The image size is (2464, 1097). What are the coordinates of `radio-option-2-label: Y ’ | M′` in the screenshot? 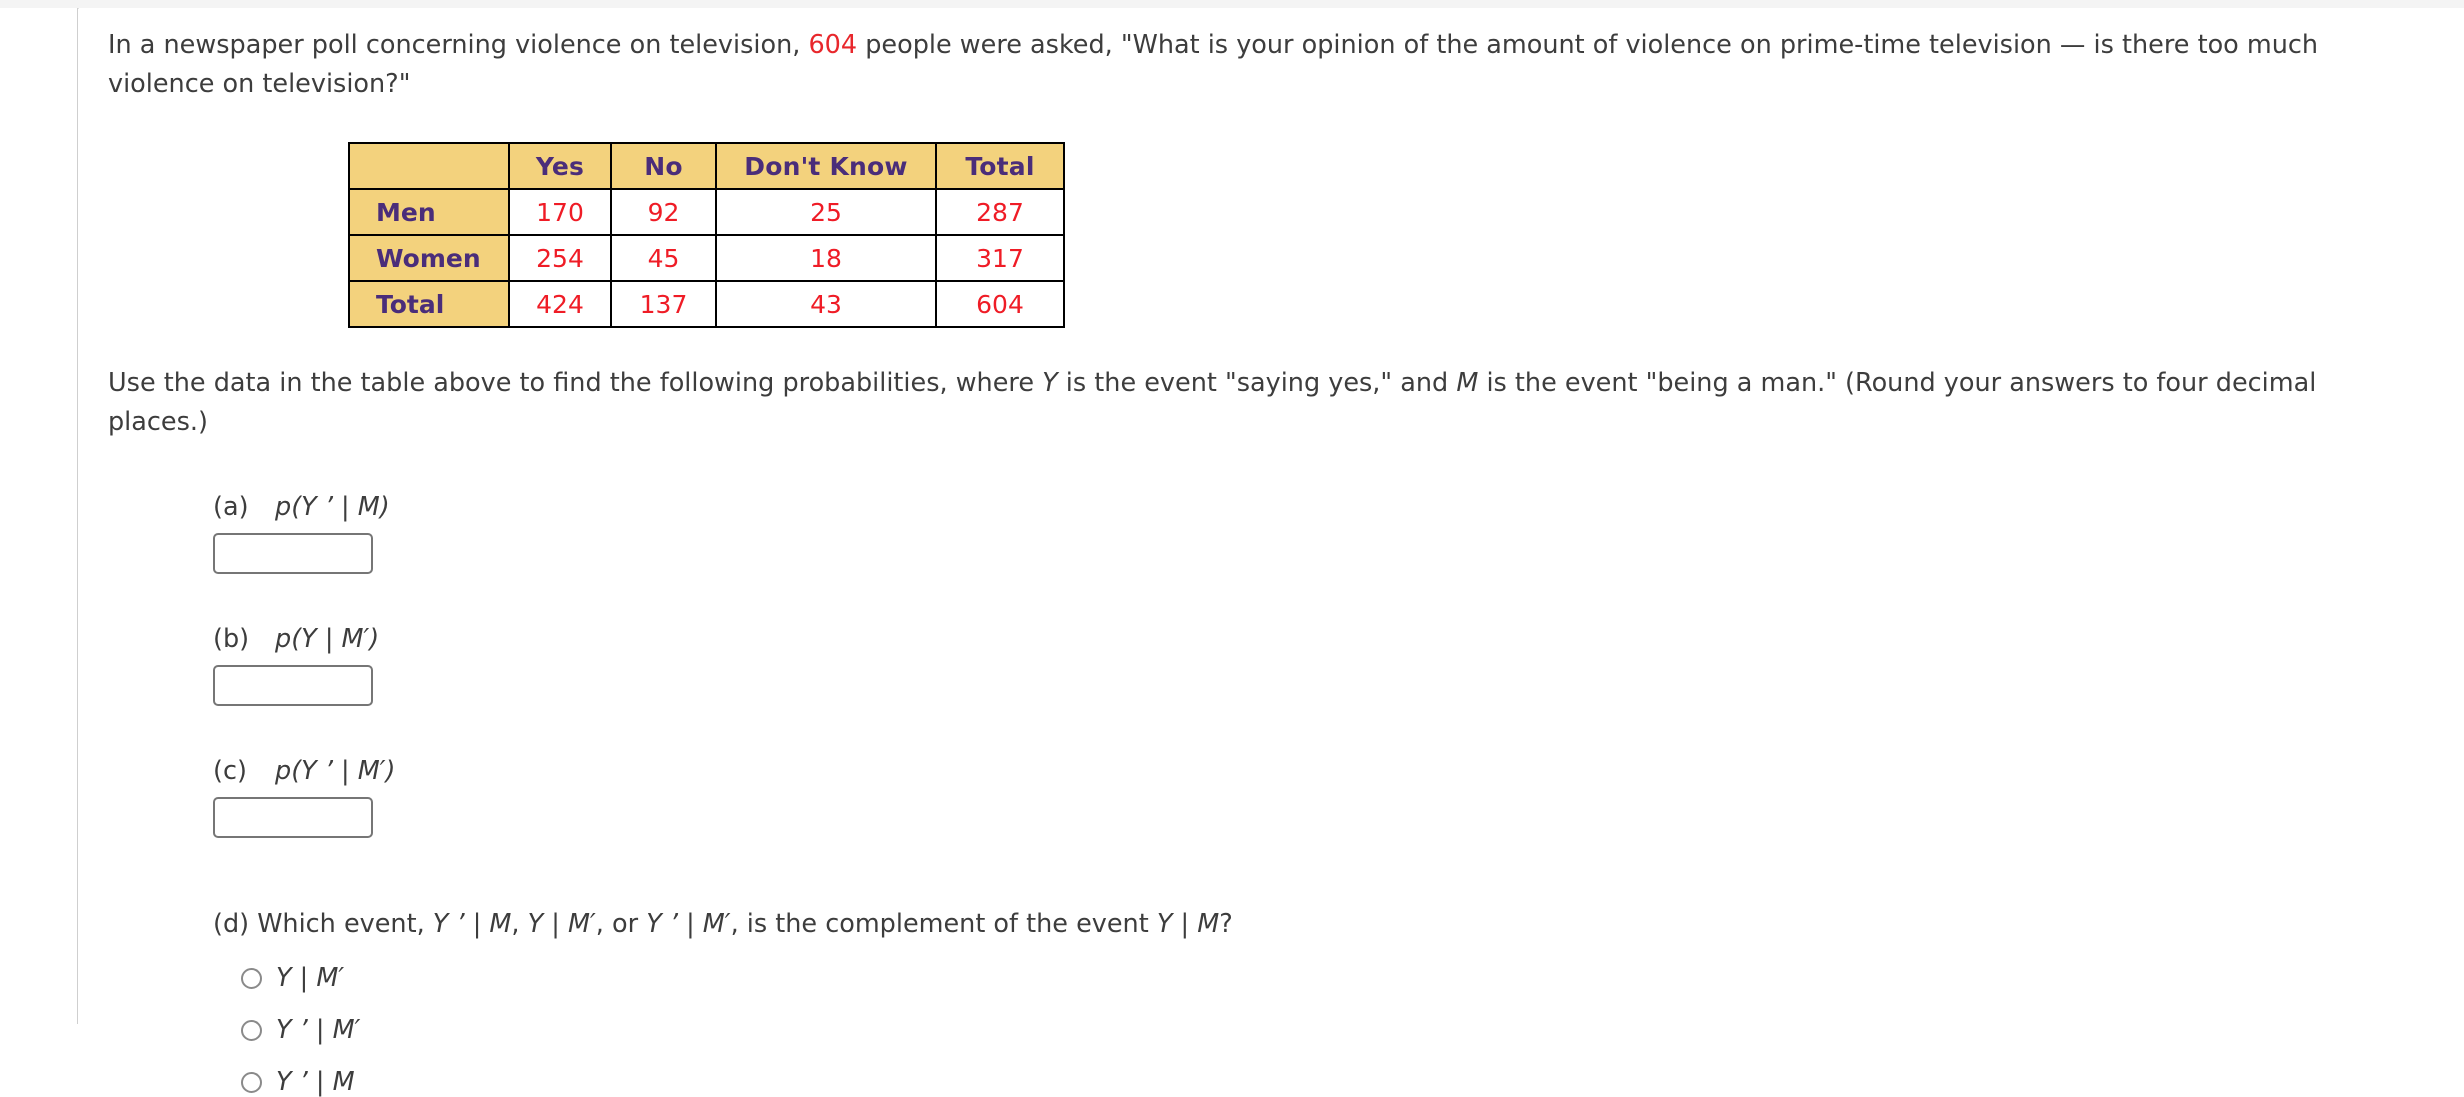 It's located at (318, 1030).